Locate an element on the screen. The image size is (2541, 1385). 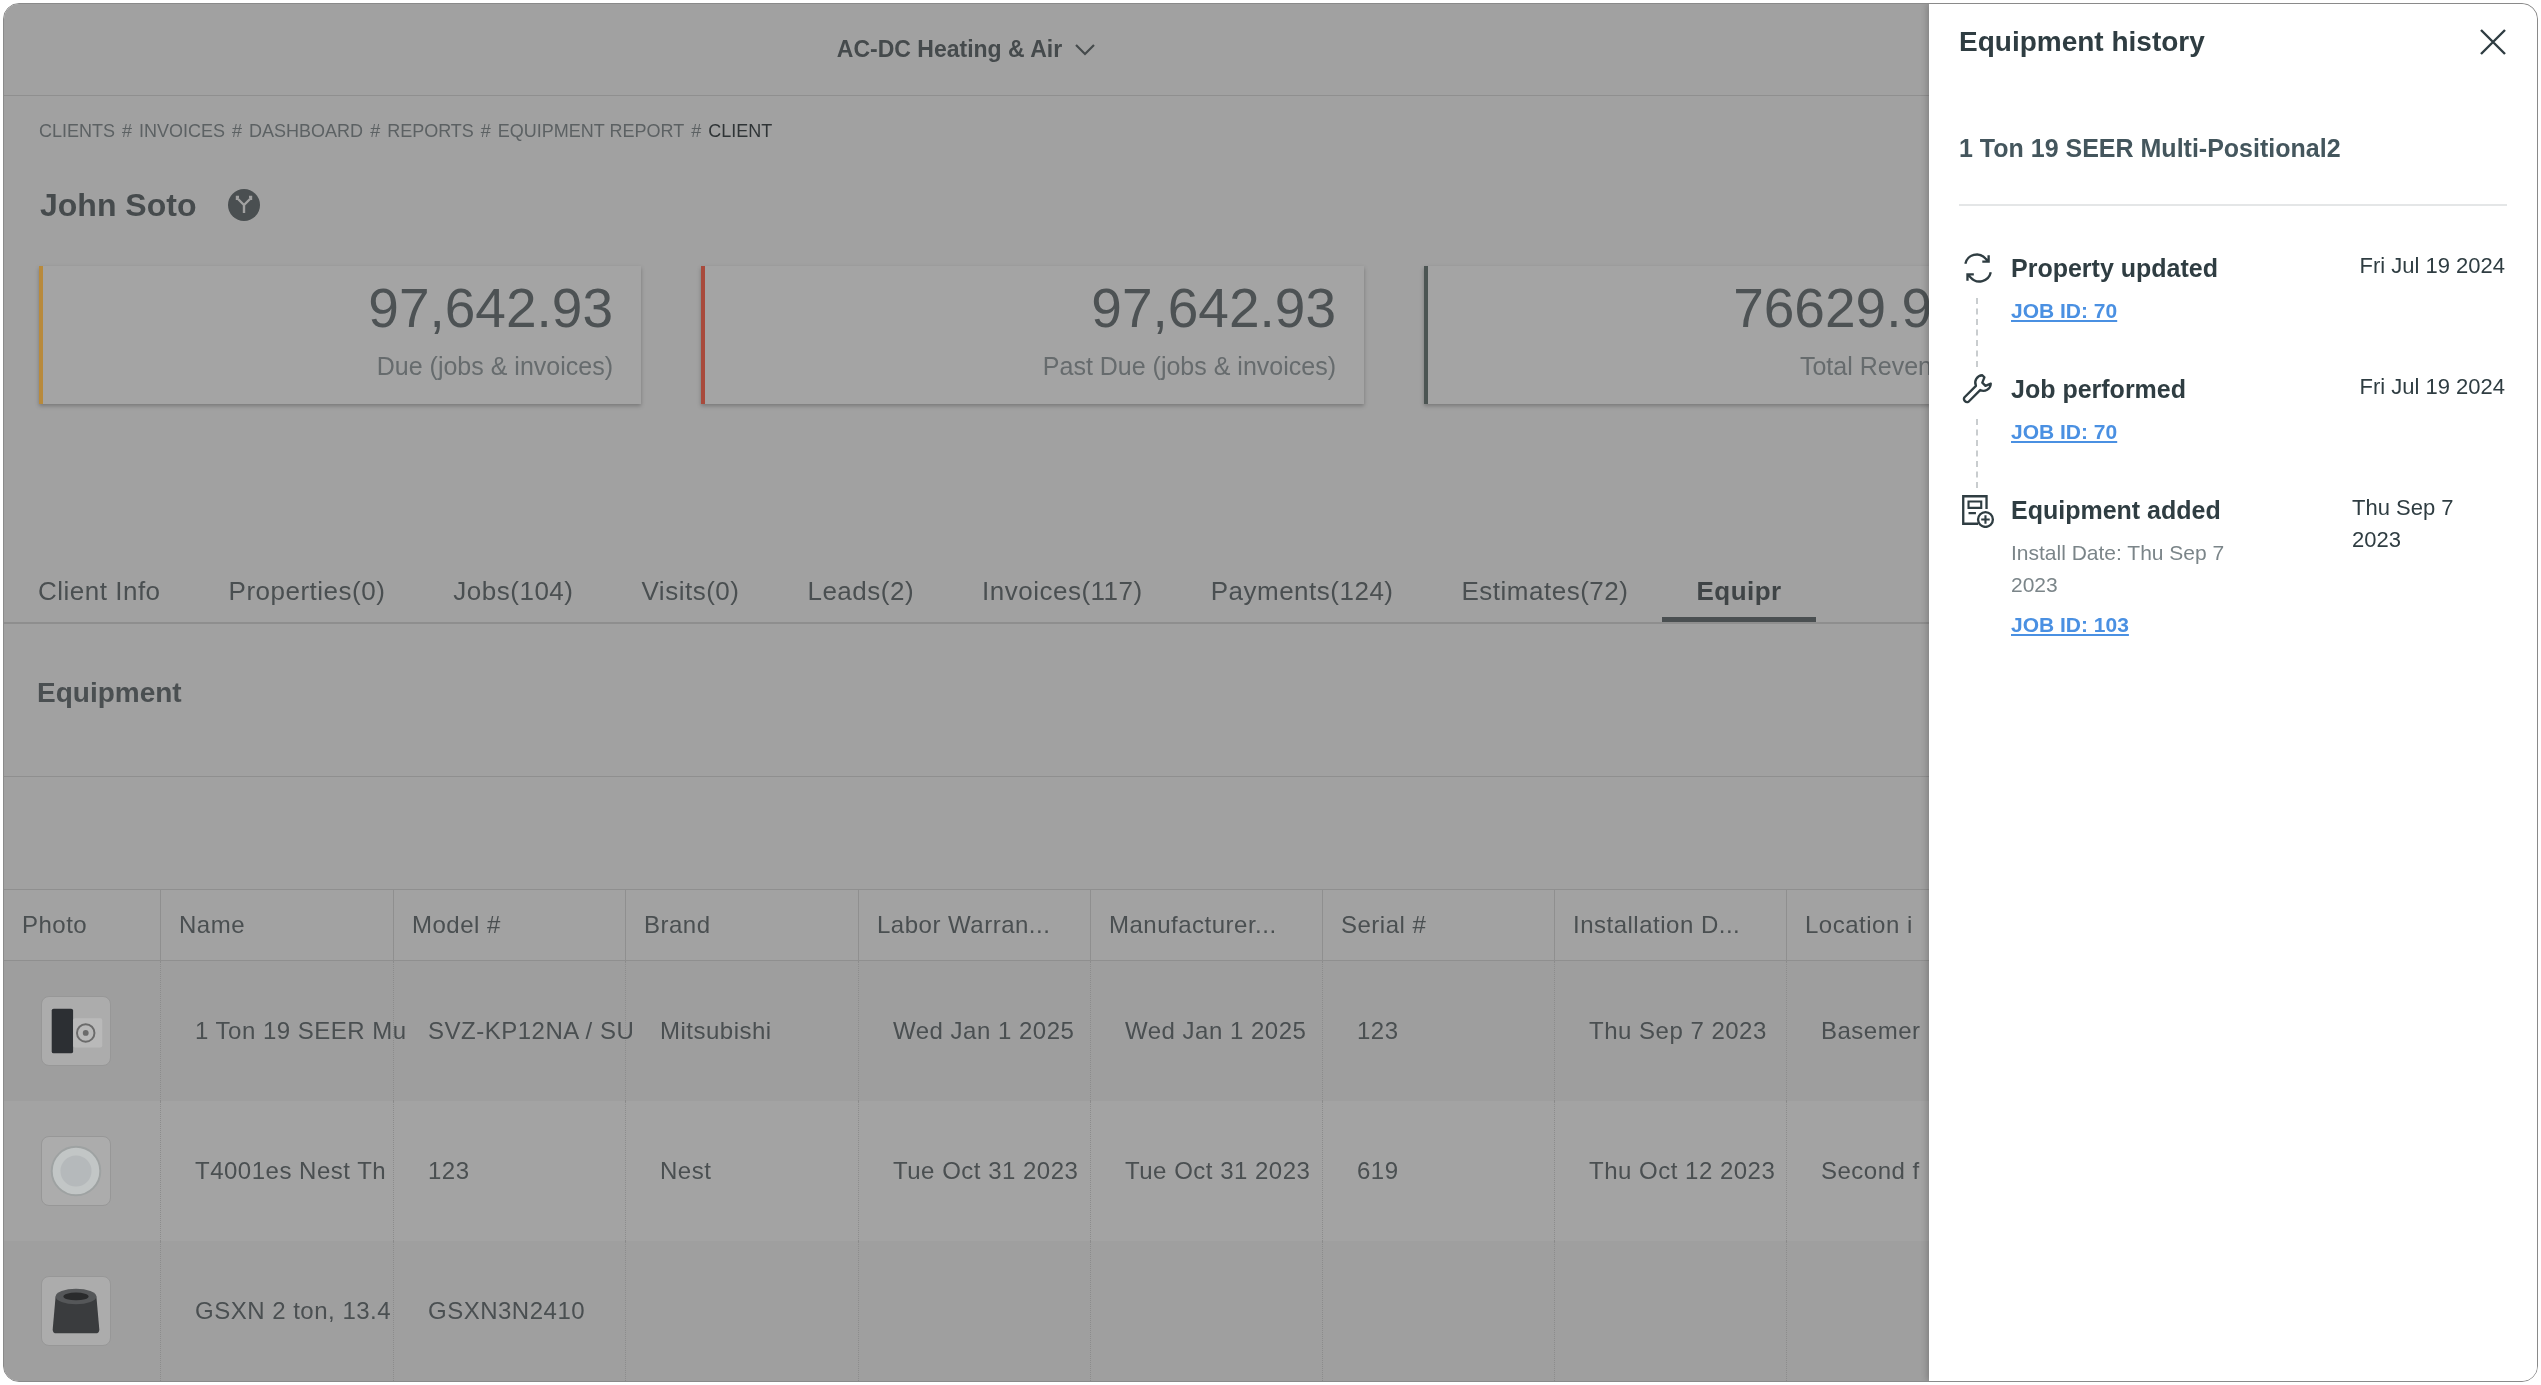
event-detail: Install Date: Thu Sep 7 2023 is located at coordinates (2118, 569).